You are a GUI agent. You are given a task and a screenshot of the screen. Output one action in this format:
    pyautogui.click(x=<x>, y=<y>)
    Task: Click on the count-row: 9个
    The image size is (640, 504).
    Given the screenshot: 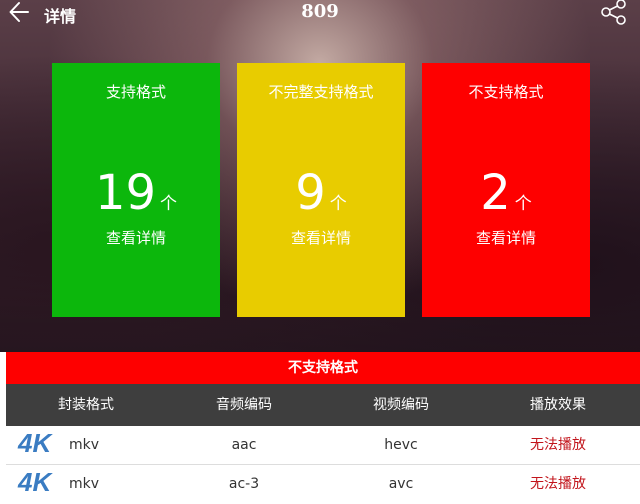 What is the action you would take?
    pyautogui.click(x=321, y=193)
    